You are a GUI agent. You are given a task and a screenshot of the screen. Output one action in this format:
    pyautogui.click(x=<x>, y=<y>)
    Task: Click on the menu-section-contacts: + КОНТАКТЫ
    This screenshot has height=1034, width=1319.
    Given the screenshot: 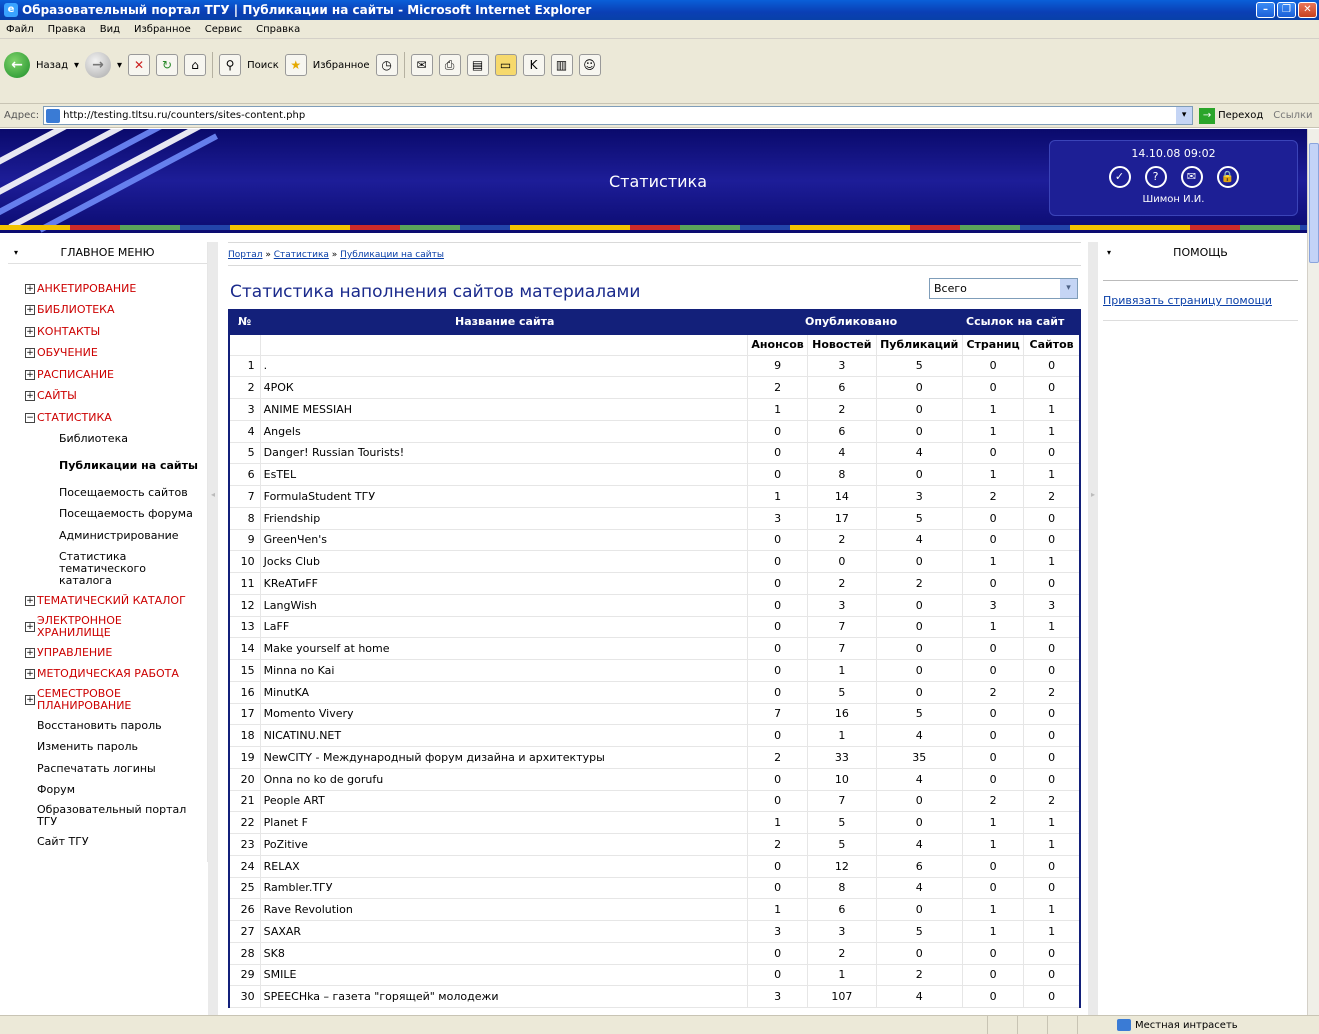 What is the action you would take?
    pyautogui.click(x=116, y=332)
    